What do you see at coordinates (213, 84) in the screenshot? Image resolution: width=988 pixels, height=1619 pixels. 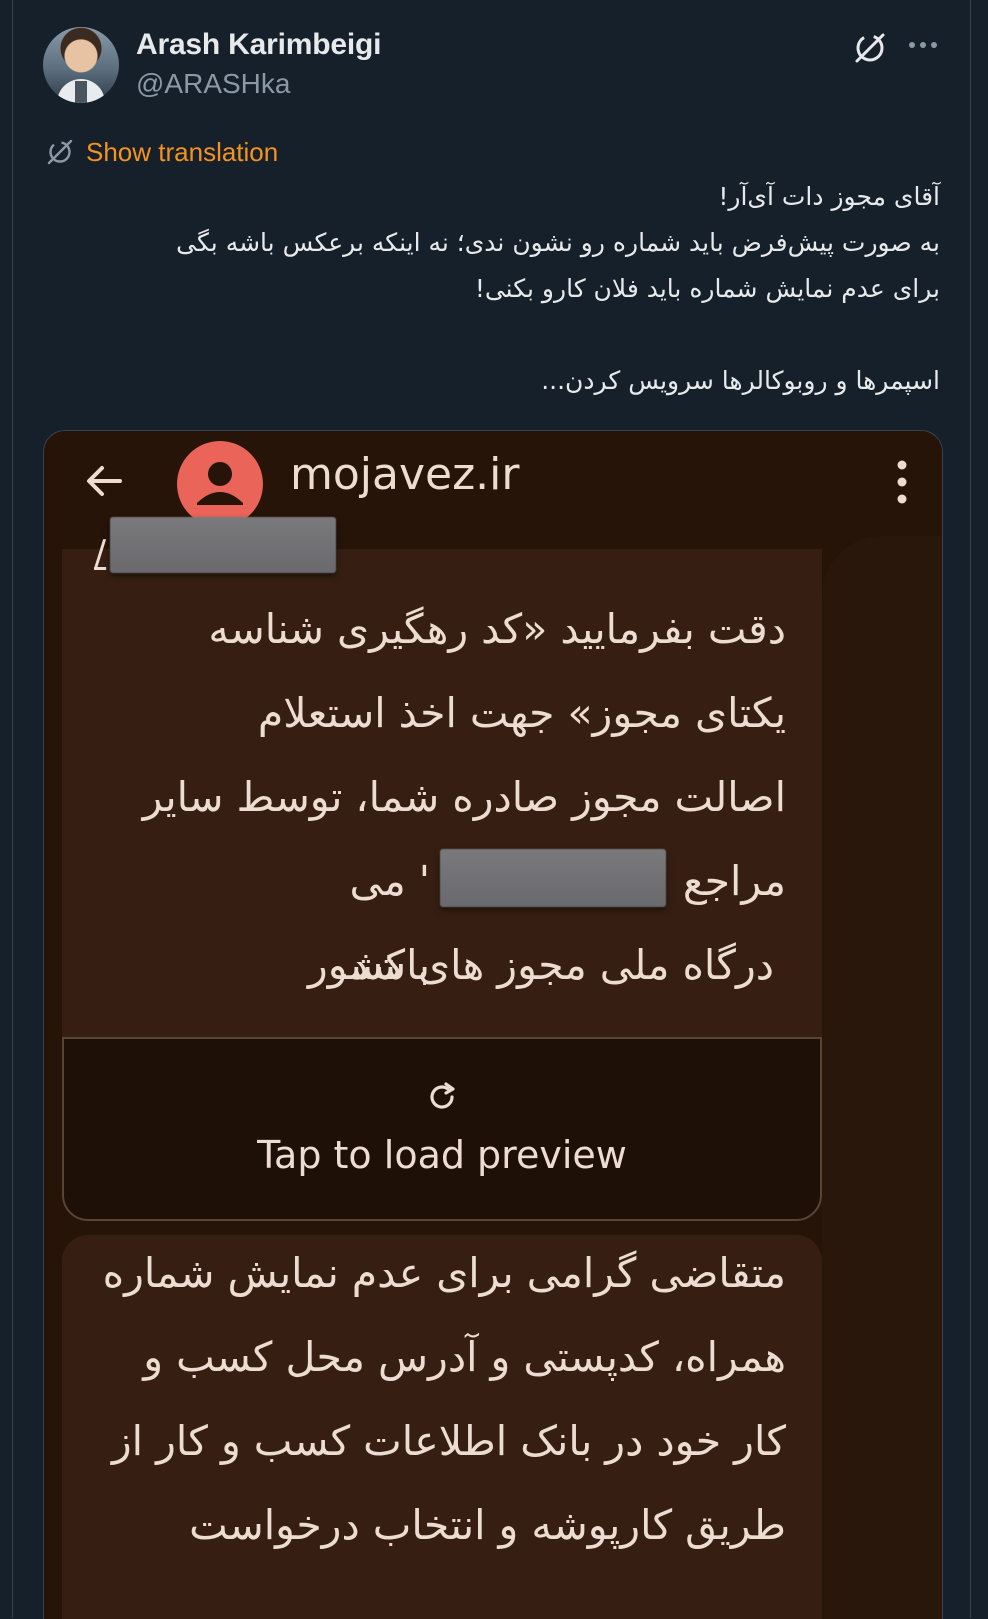 I see `author-handle: @ARASHka` at bounding box center [213, 84].